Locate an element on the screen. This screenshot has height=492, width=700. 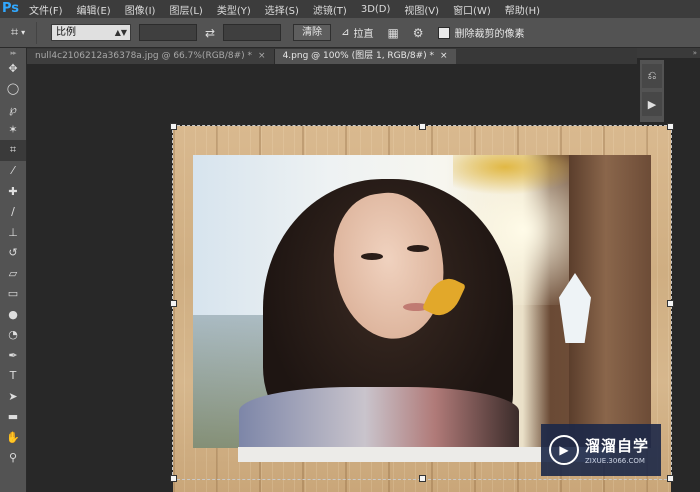
menu-layer: 图层(L) is located at coordinates (185, 9).